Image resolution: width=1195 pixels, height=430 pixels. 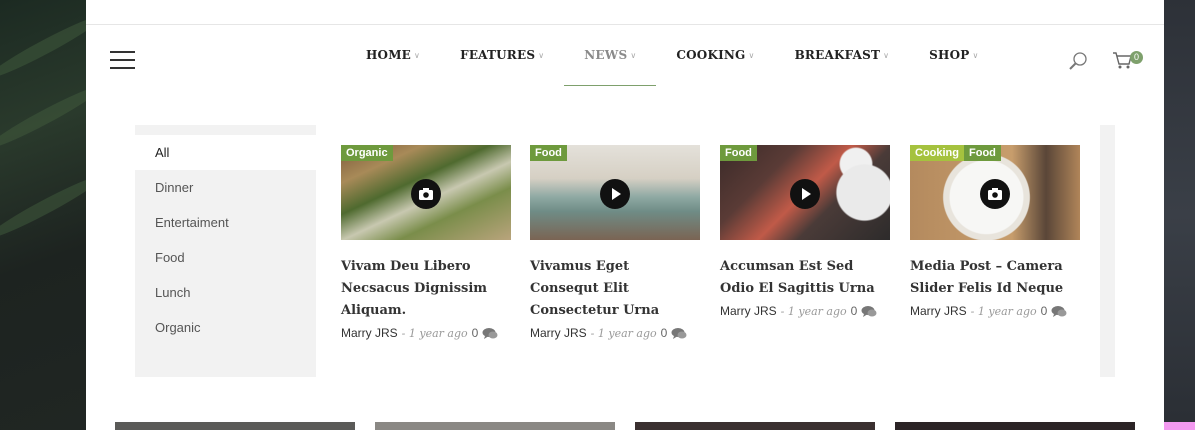 I want to click on post-title: Accumsan Est Sed Odio El Sagittis Urna, so click(x=805, y=278).